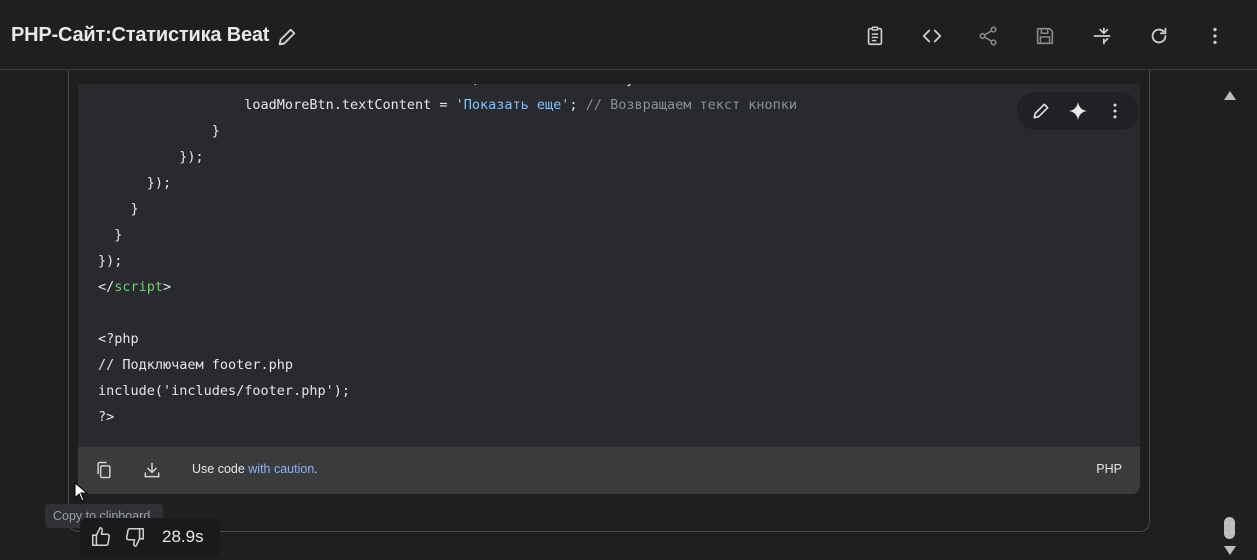  I want to click on code-token: // Подключаем footer.php, so click(196, 365).